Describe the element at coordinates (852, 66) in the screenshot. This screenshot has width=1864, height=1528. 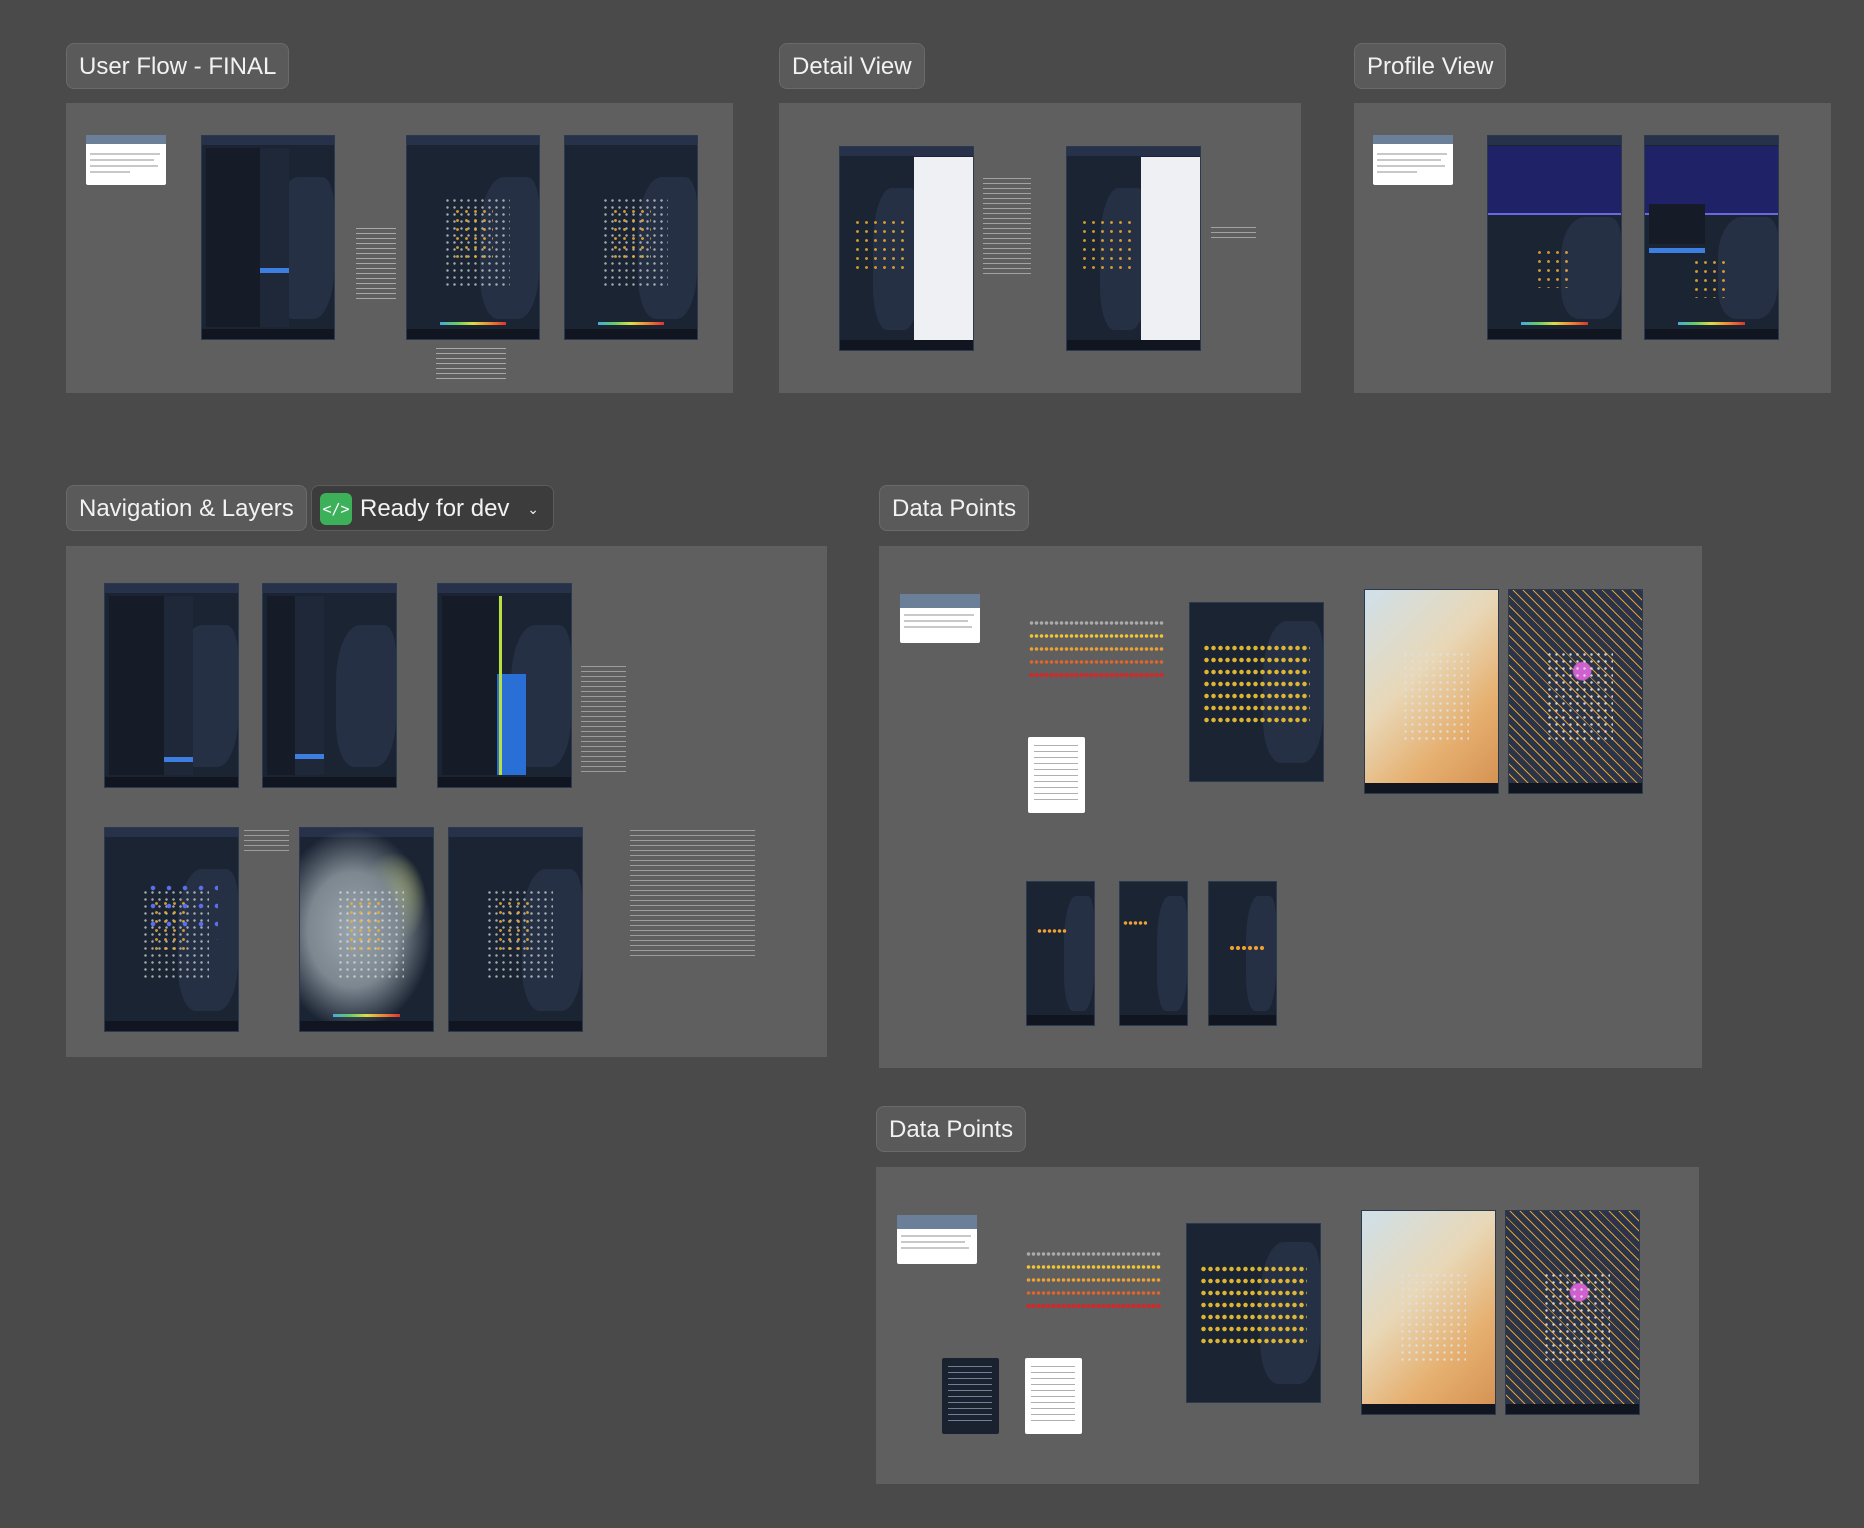
I see `frame-title-detail-view: Detail View` at that location.